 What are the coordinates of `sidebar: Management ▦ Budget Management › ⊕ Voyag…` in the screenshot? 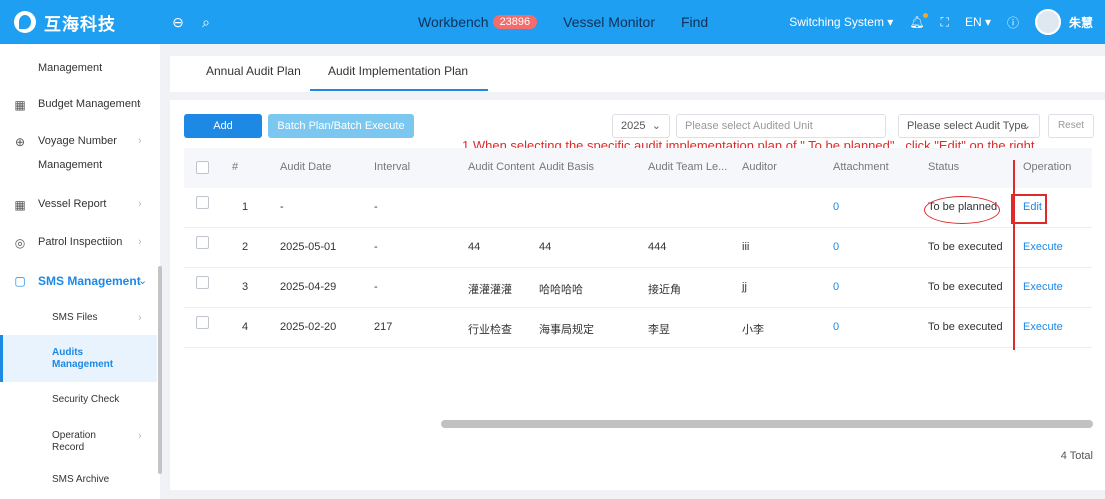 It's located at (81, 271).